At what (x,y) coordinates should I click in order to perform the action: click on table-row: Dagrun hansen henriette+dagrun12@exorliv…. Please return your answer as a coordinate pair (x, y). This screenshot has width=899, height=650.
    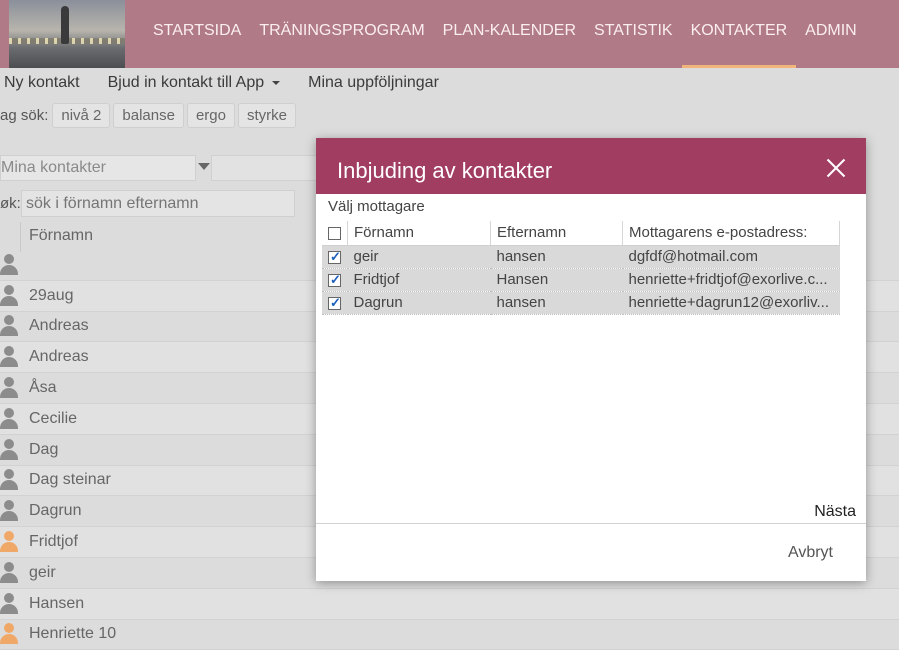
    Looking at the image, I should click on (581, 303).